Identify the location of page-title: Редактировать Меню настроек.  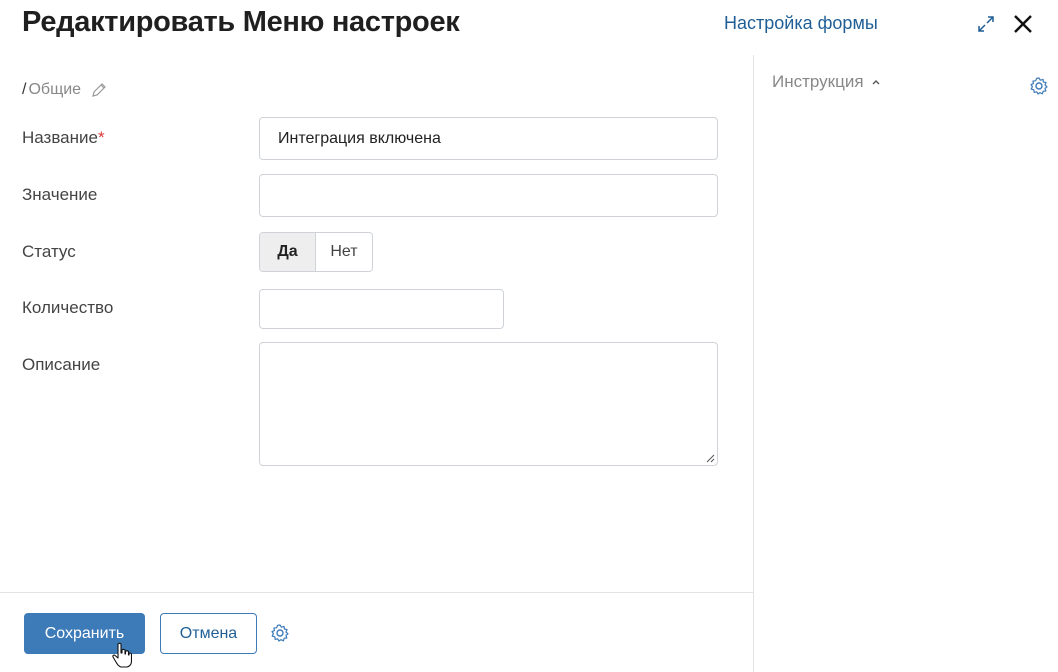
(241, 22).